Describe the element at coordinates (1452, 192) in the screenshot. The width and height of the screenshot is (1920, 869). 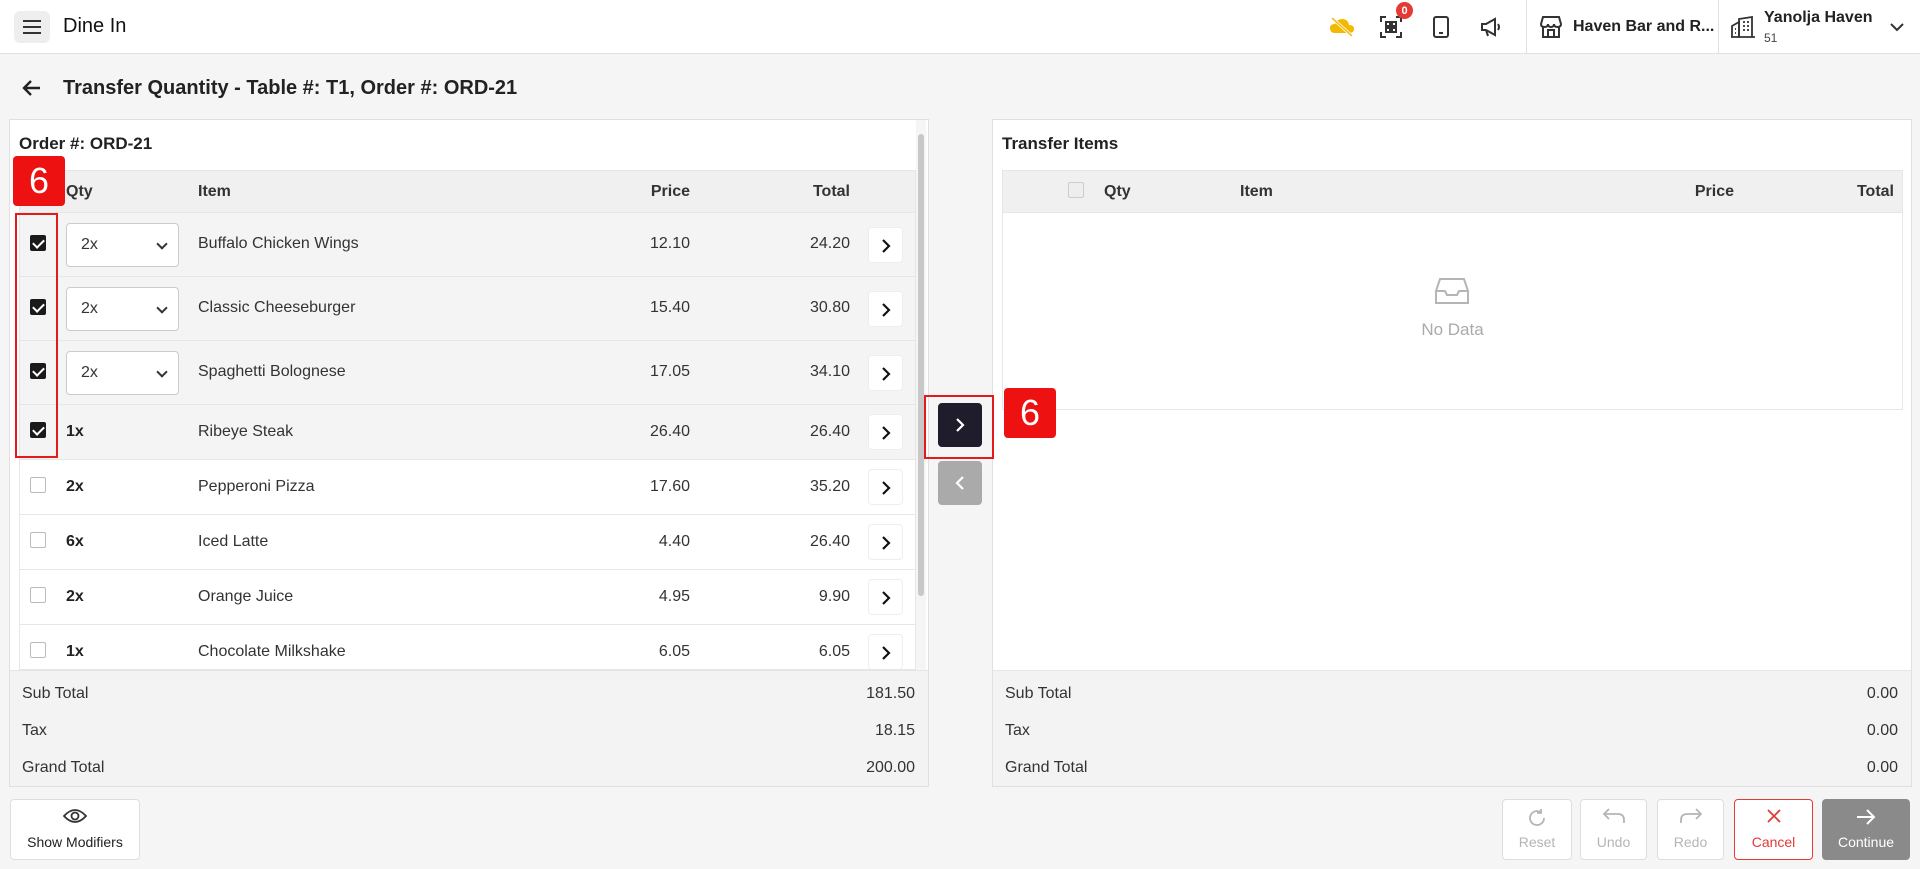
I see `table-header: Qty Item Price Total` at that location.